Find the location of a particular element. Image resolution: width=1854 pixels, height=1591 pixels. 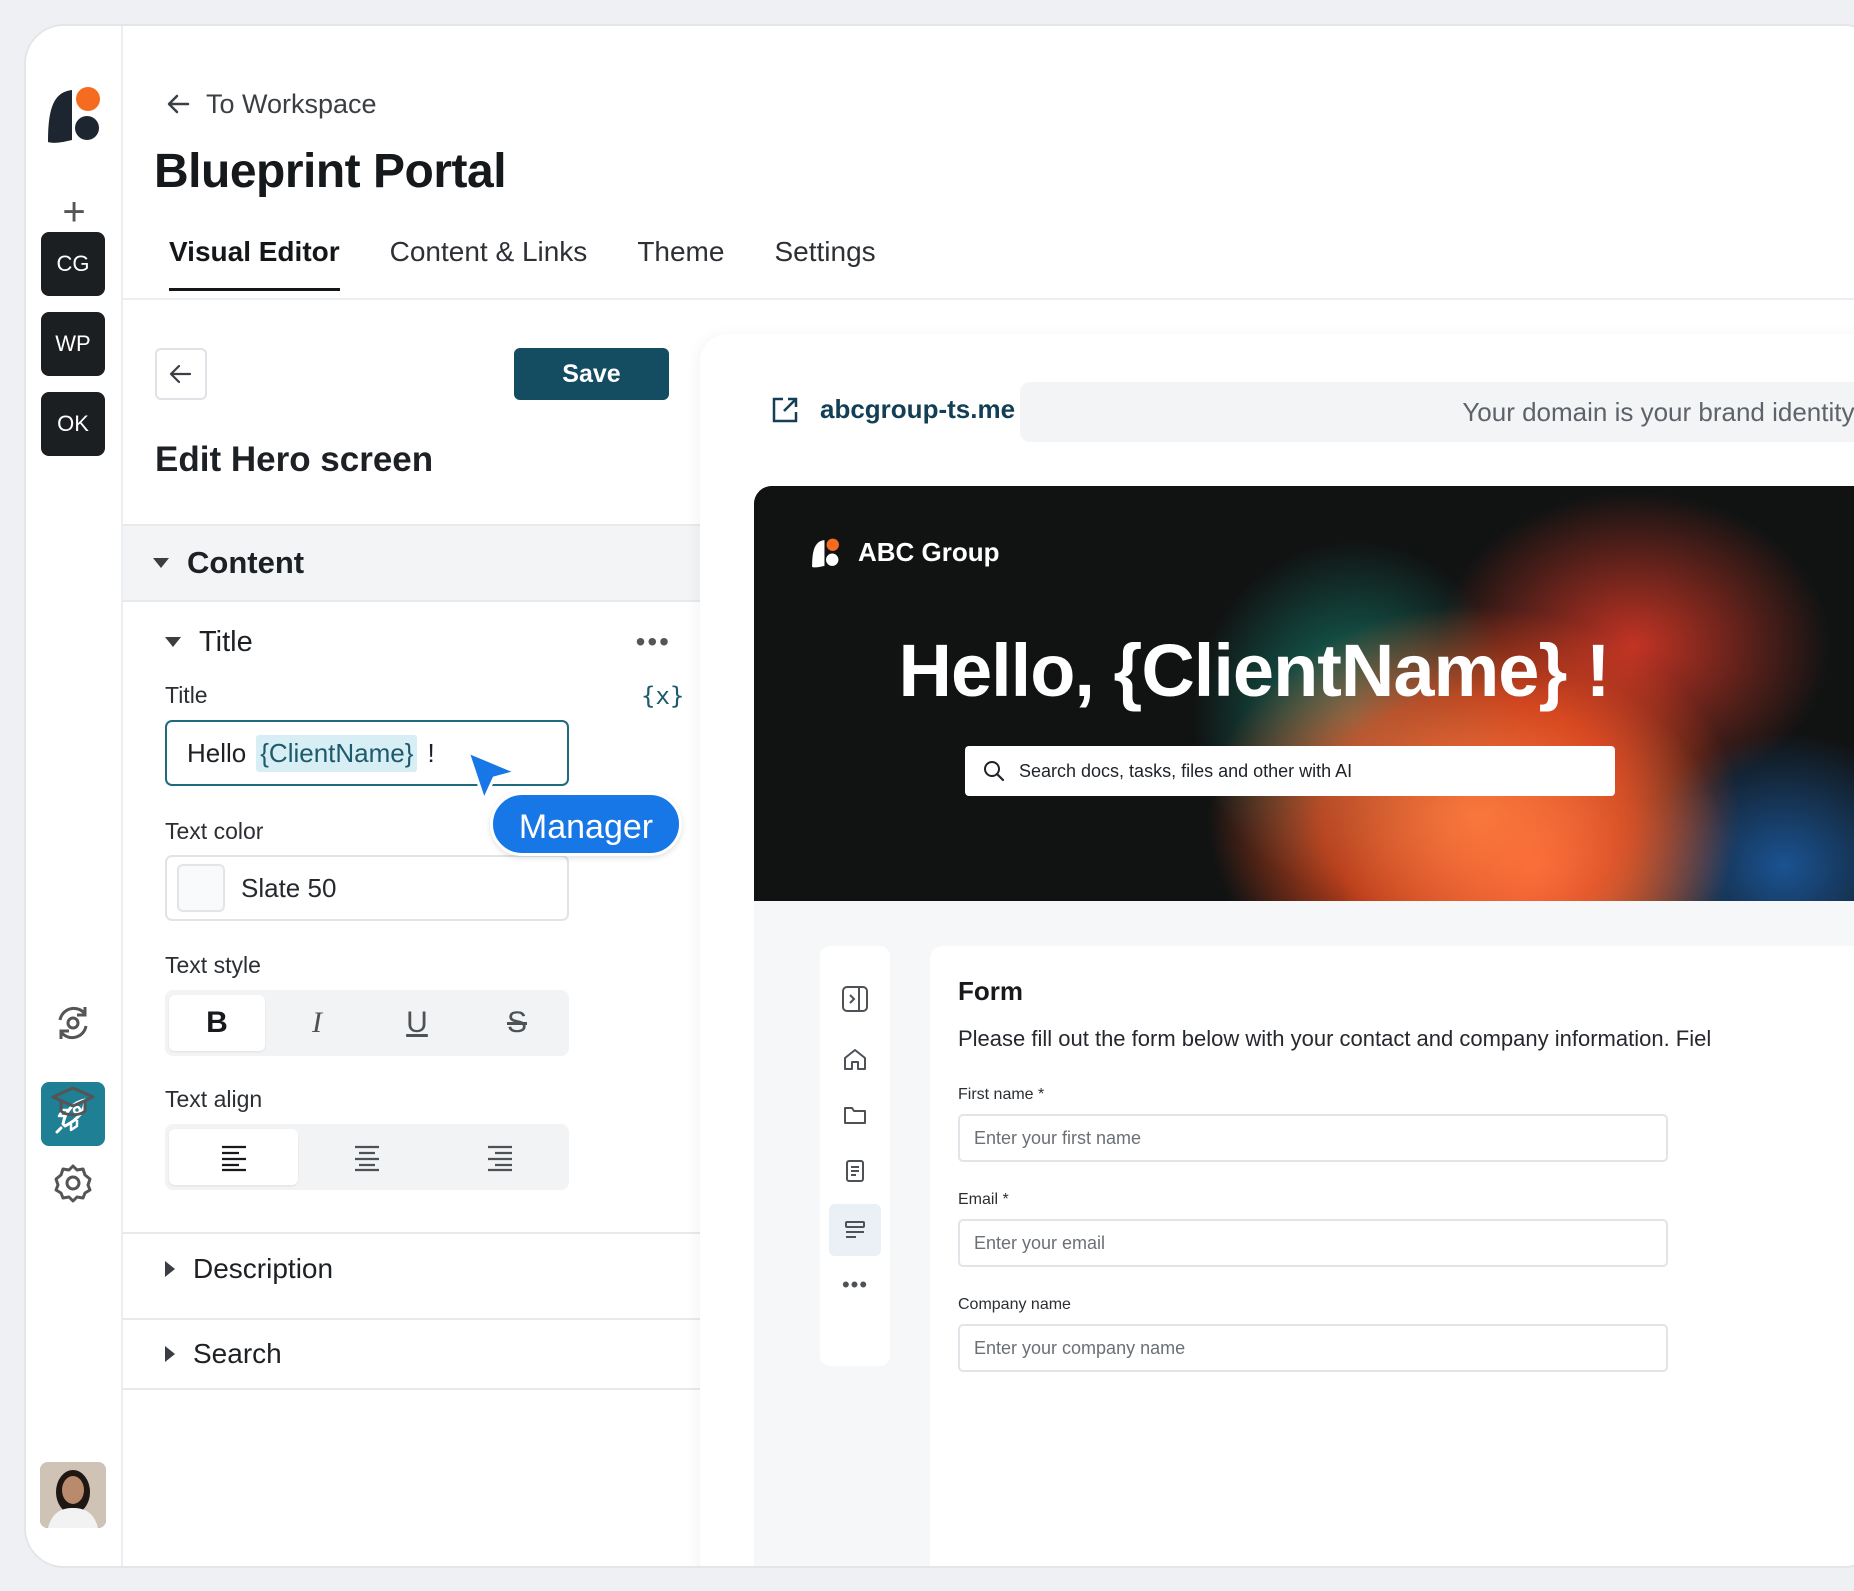

workspace-ok: OK is located at coordinates (73, 424).